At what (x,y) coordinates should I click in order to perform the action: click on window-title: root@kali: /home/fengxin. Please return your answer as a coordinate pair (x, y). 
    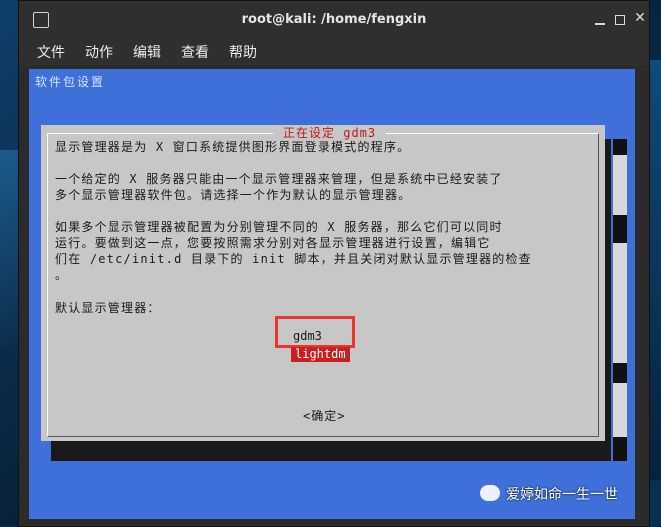
    Looking at the image, I should click on (334, 19).